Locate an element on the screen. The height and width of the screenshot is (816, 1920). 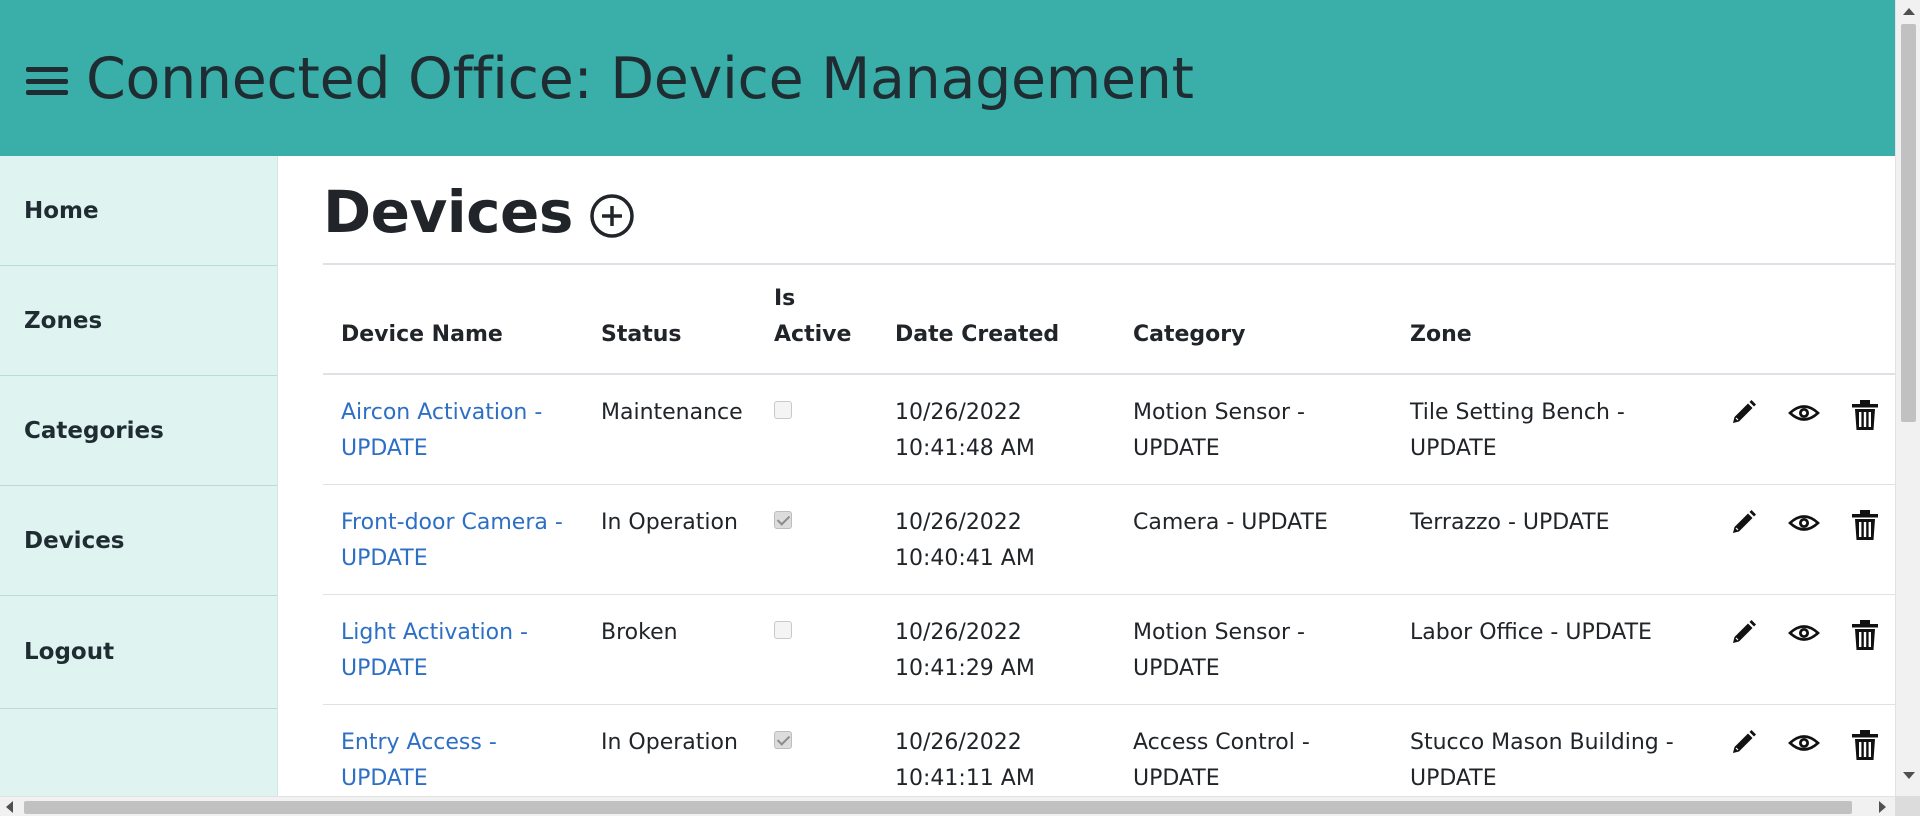
plus-circle-icon is located at coordinates (612, 216).